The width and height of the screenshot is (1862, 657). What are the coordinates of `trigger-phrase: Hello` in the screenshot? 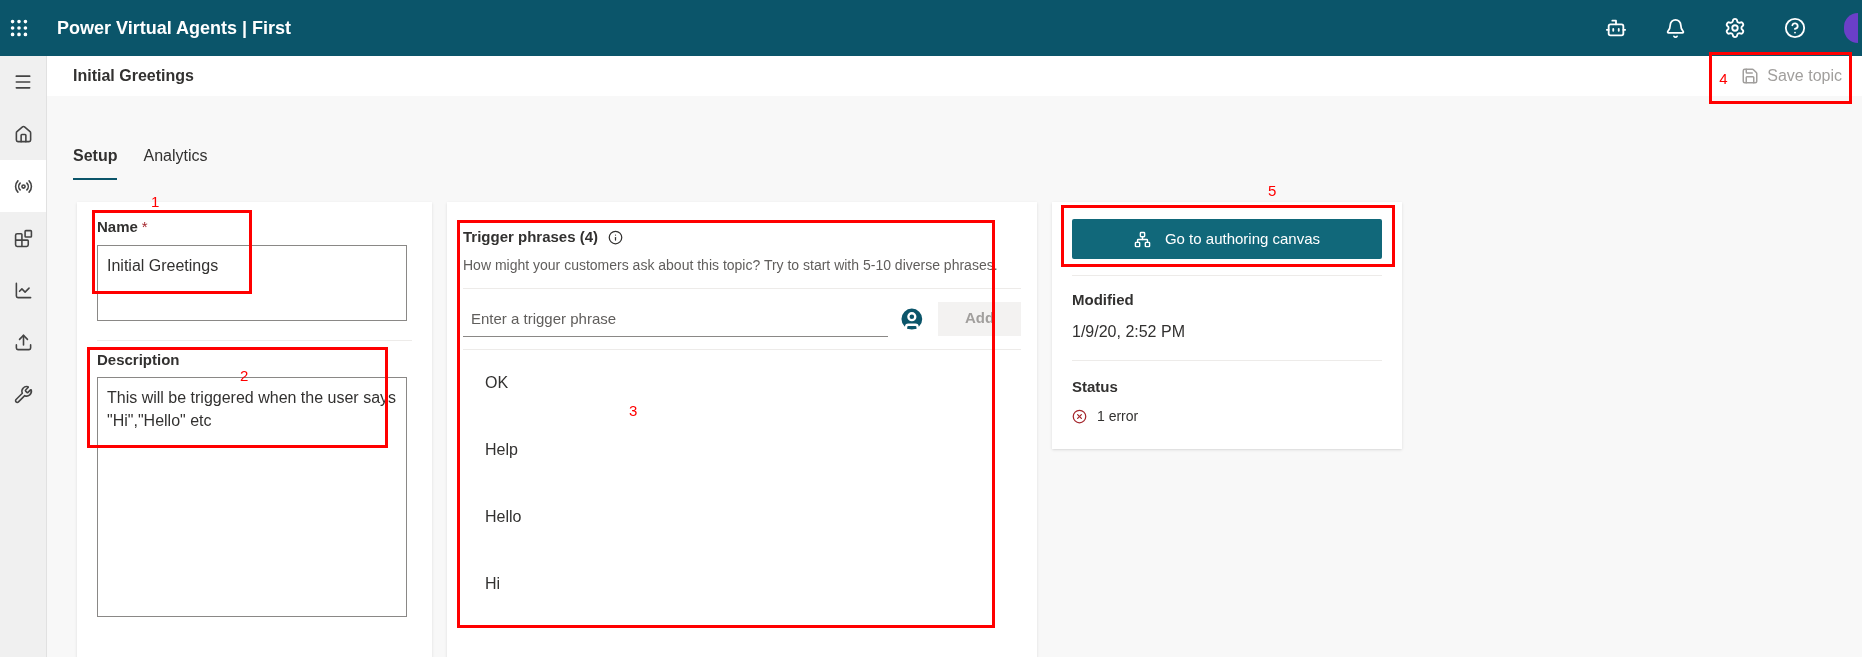 It's located at (503, 517).